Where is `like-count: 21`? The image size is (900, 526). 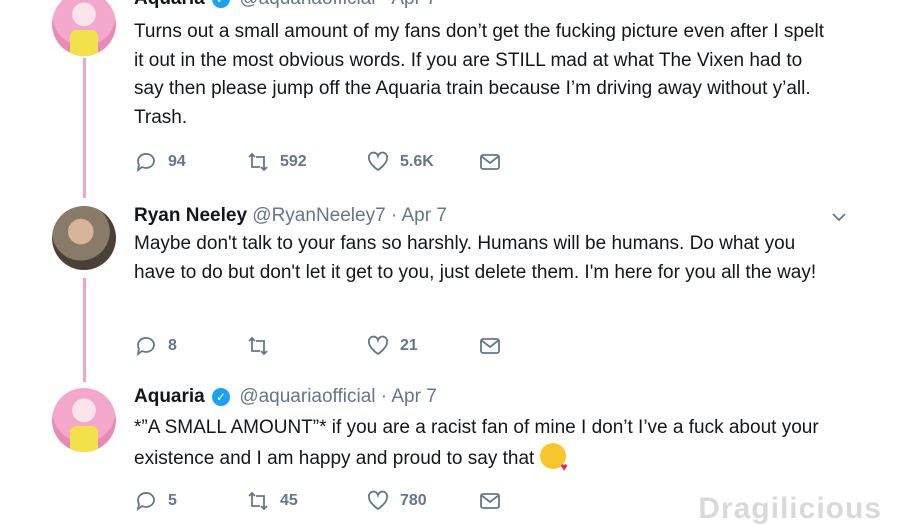 like-count: 21 is located at coordinates (409, 345).